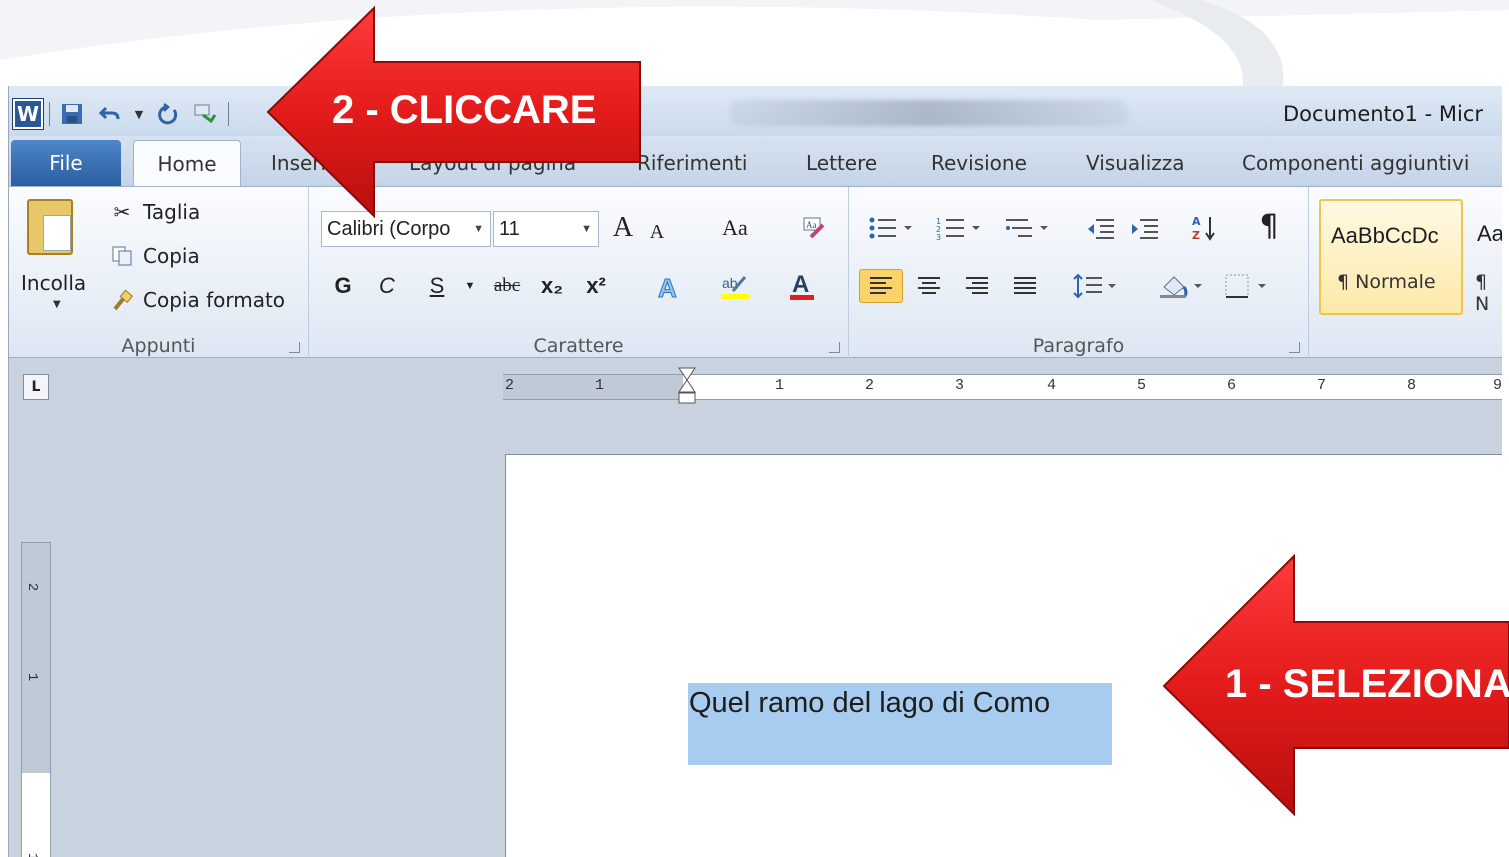 The width and height of the screenshot is (1509, 857). What do you see at coordinates (1269, 226) in the screenshot?
I see `show-marks-button: ¶` at bounding box center [1269, 226].